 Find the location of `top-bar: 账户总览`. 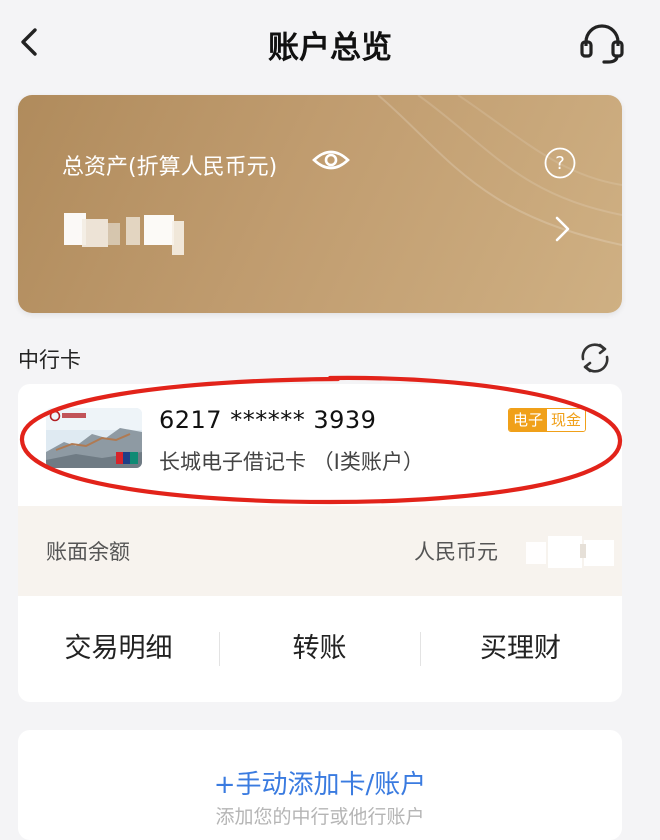

top-bar: 账户总览 is located at coordinates (330, 44).